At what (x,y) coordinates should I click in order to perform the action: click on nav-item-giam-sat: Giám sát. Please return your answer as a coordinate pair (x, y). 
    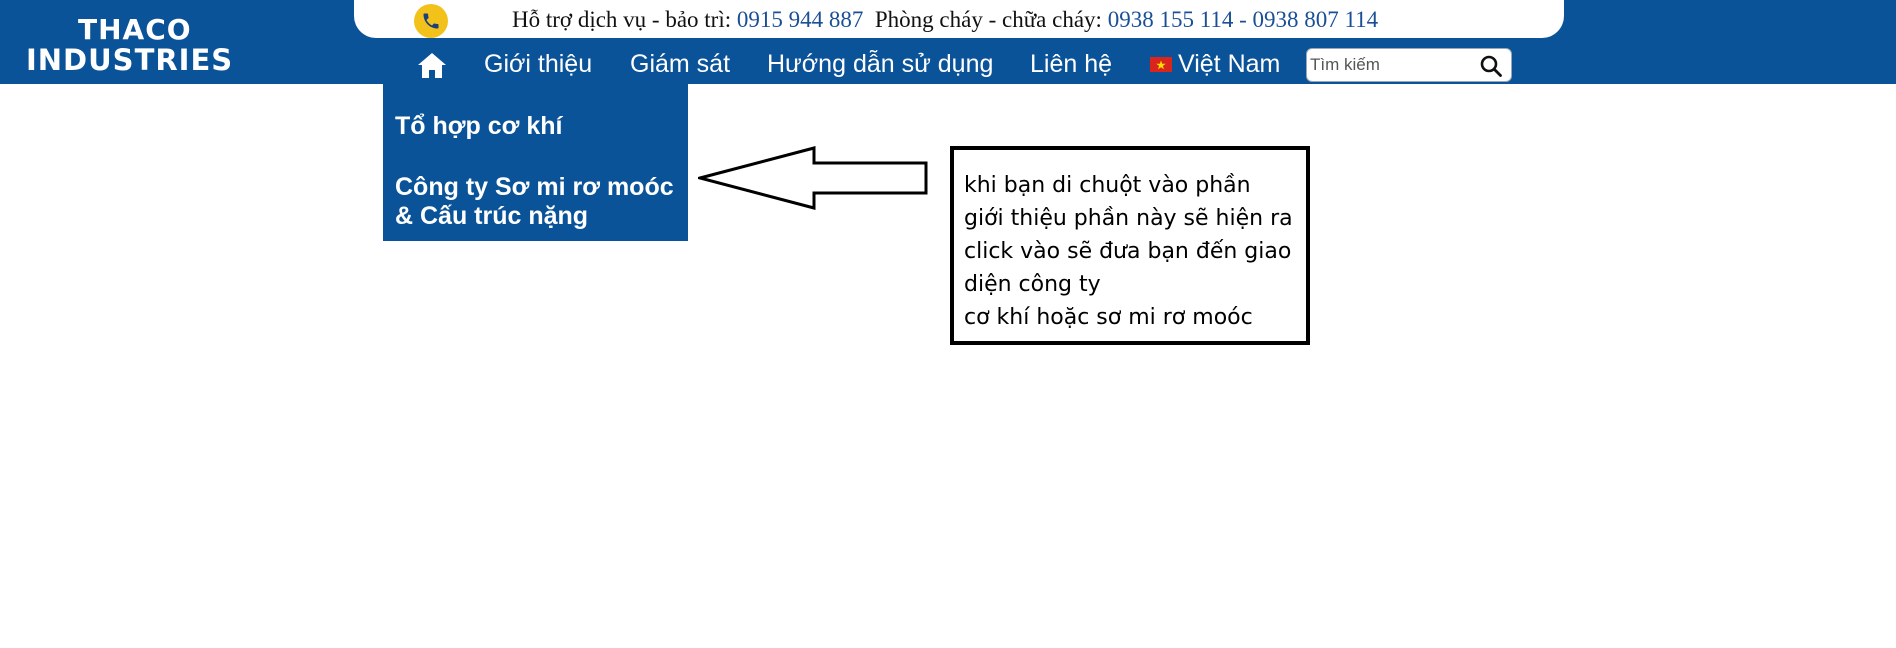
    Looking at the image, I should click on (680, 64).